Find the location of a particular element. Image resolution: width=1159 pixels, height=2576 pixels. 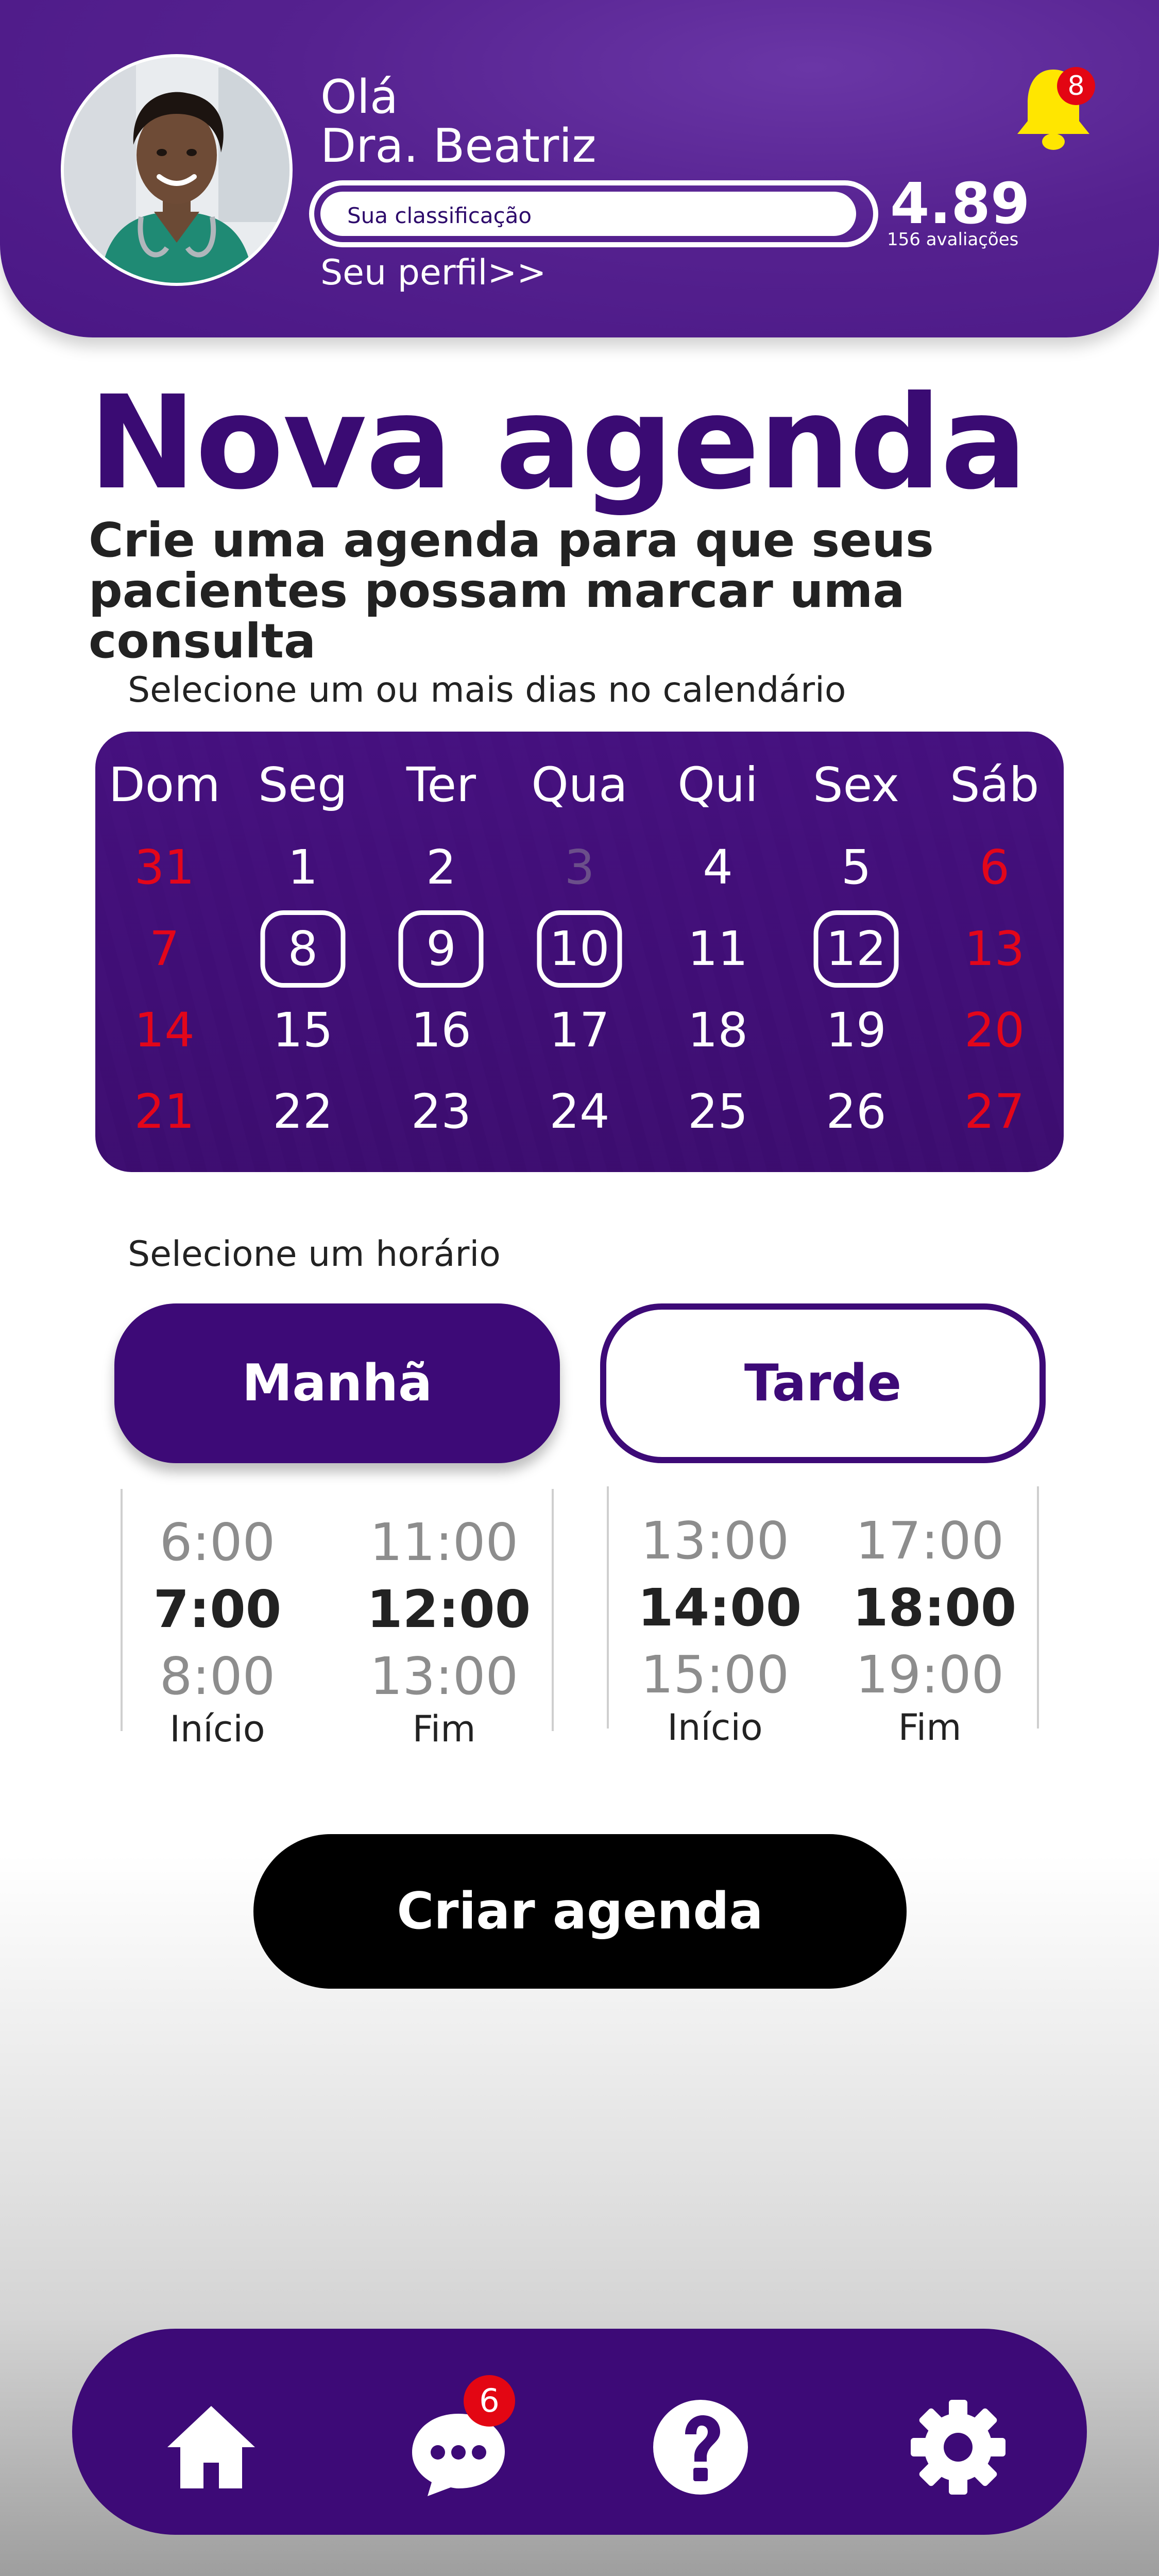

afternoon-start-picker: 13:00 14:00 15:00 Início is located at coordinates (720, 1630).